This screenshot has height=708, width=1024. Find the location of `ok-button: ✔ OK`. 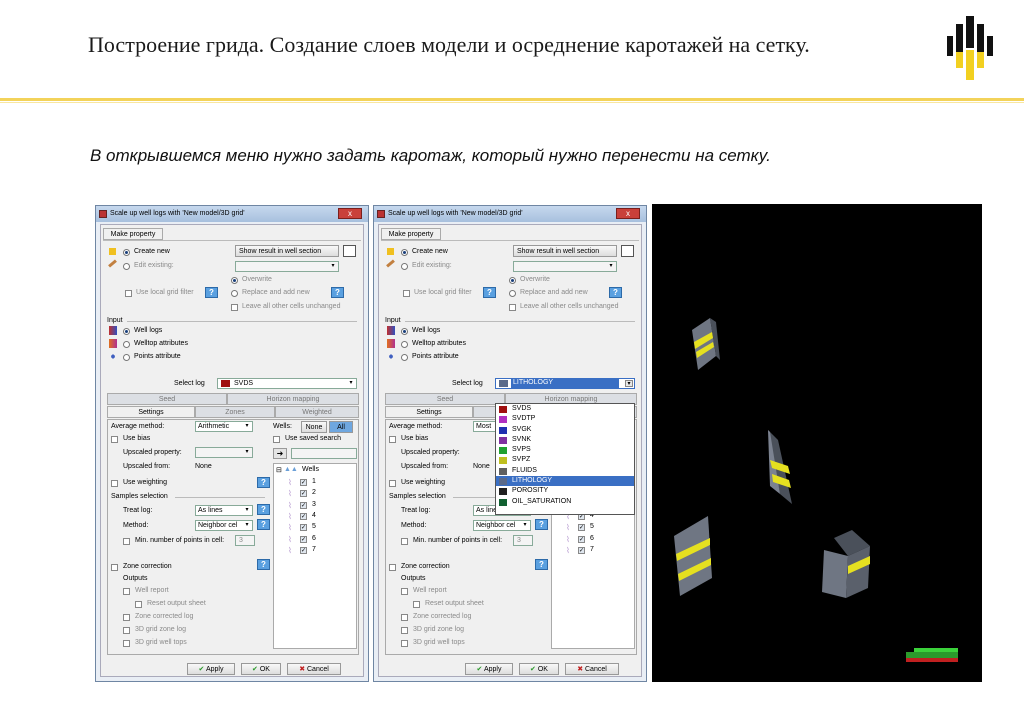

ok-button: ✔ OK is located at coordinates (261, 669).